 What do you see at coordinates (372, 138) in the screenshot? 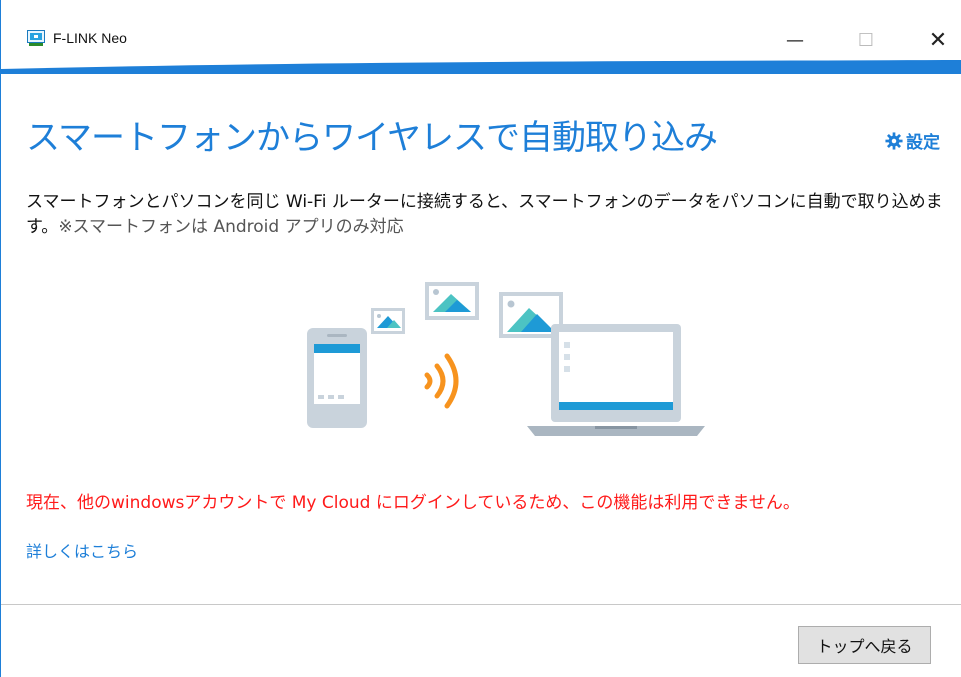
I see `page-title: スマートフォンからワイヤレスで自動取り込み` at bounding box center [372, 138].